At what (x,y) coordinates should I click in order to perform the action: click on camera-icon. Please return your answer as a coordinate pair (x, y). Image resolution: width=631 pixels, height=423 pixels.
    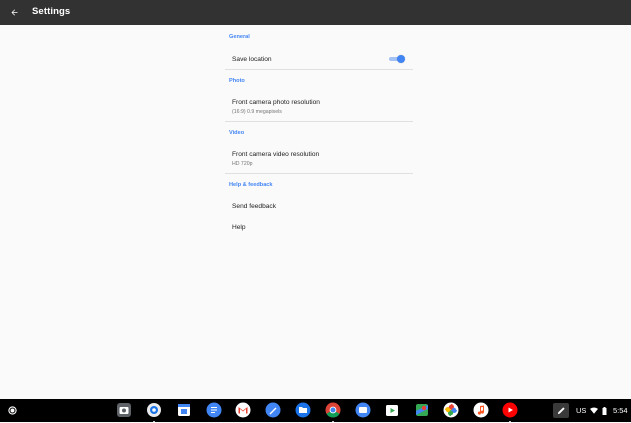
    Looking at the image, I should click on (124, 410).